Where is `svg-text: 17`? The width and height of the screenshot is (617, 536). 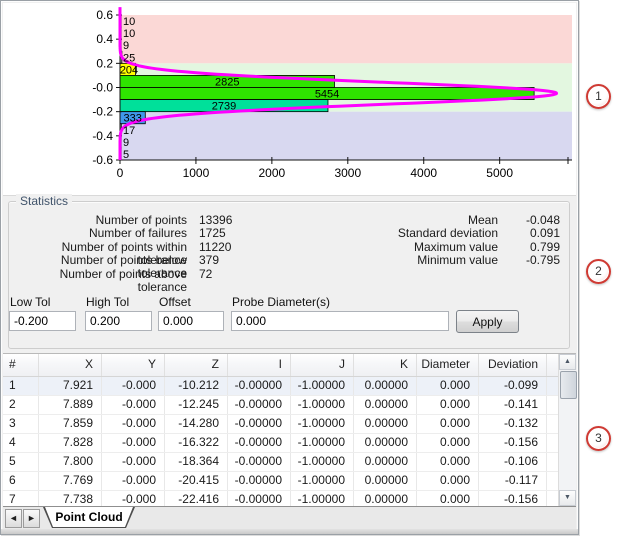
svg-text: 17 is located at coordinates (129, 131).